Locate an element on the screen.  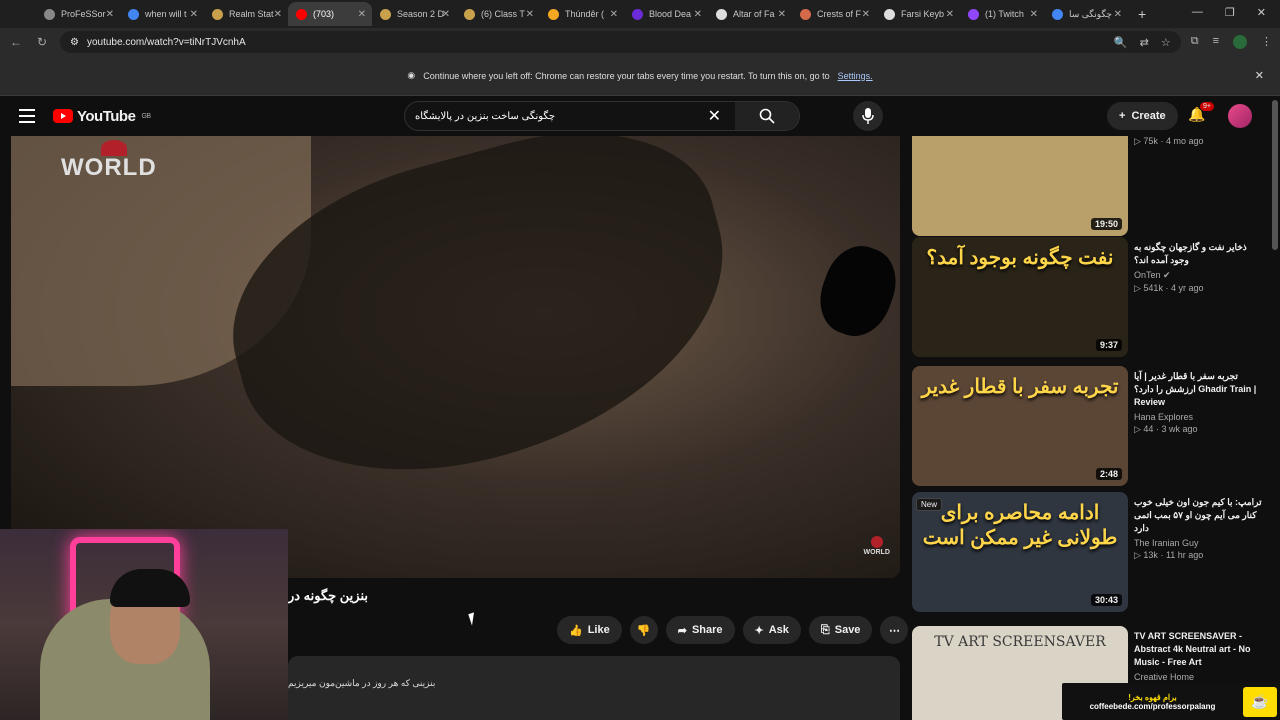
dislike-button: 👎 is located at coordinates (643, 630).